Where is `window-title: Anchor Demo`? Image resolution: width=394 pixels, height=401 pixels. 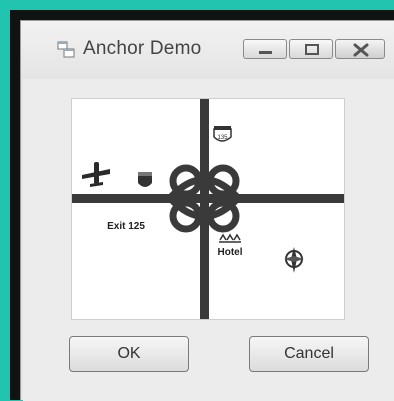
window-title: Anchor Demo is located at coordinates (142, 48).